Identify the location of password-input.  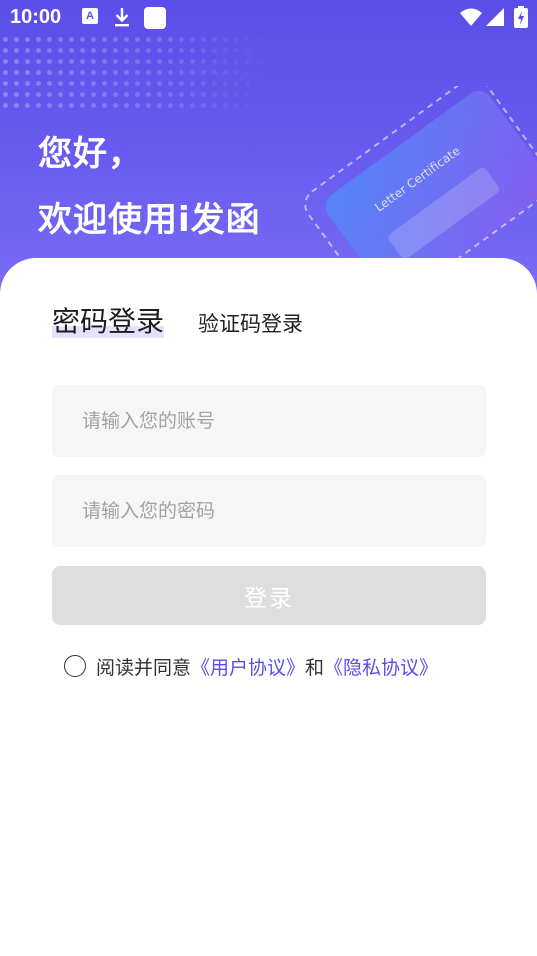
(269, 511).